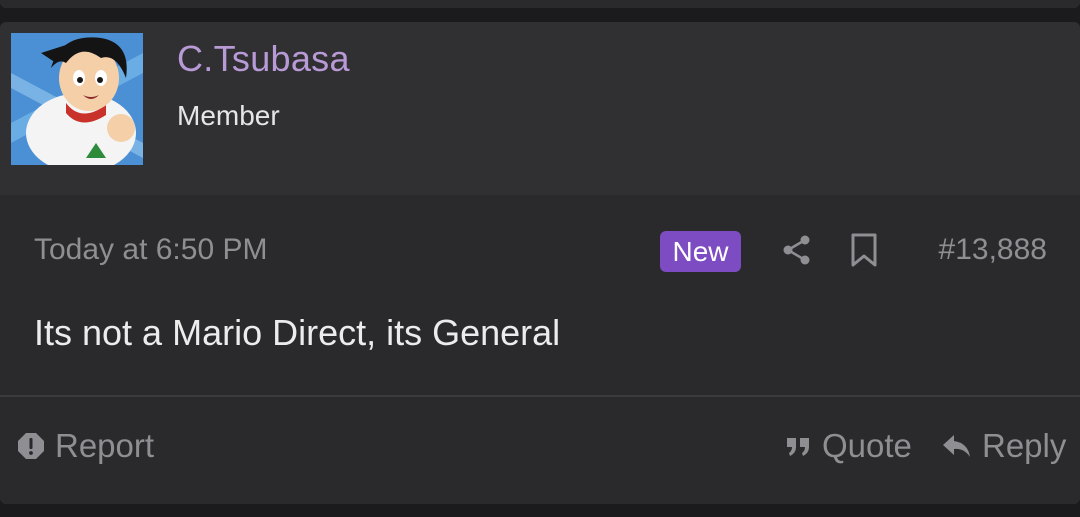 The height and width of the screenshot is (517, 1080). Describe the element at coordinates (867, 445) in the screenshot. I see `quote-label: Quote` at that location.